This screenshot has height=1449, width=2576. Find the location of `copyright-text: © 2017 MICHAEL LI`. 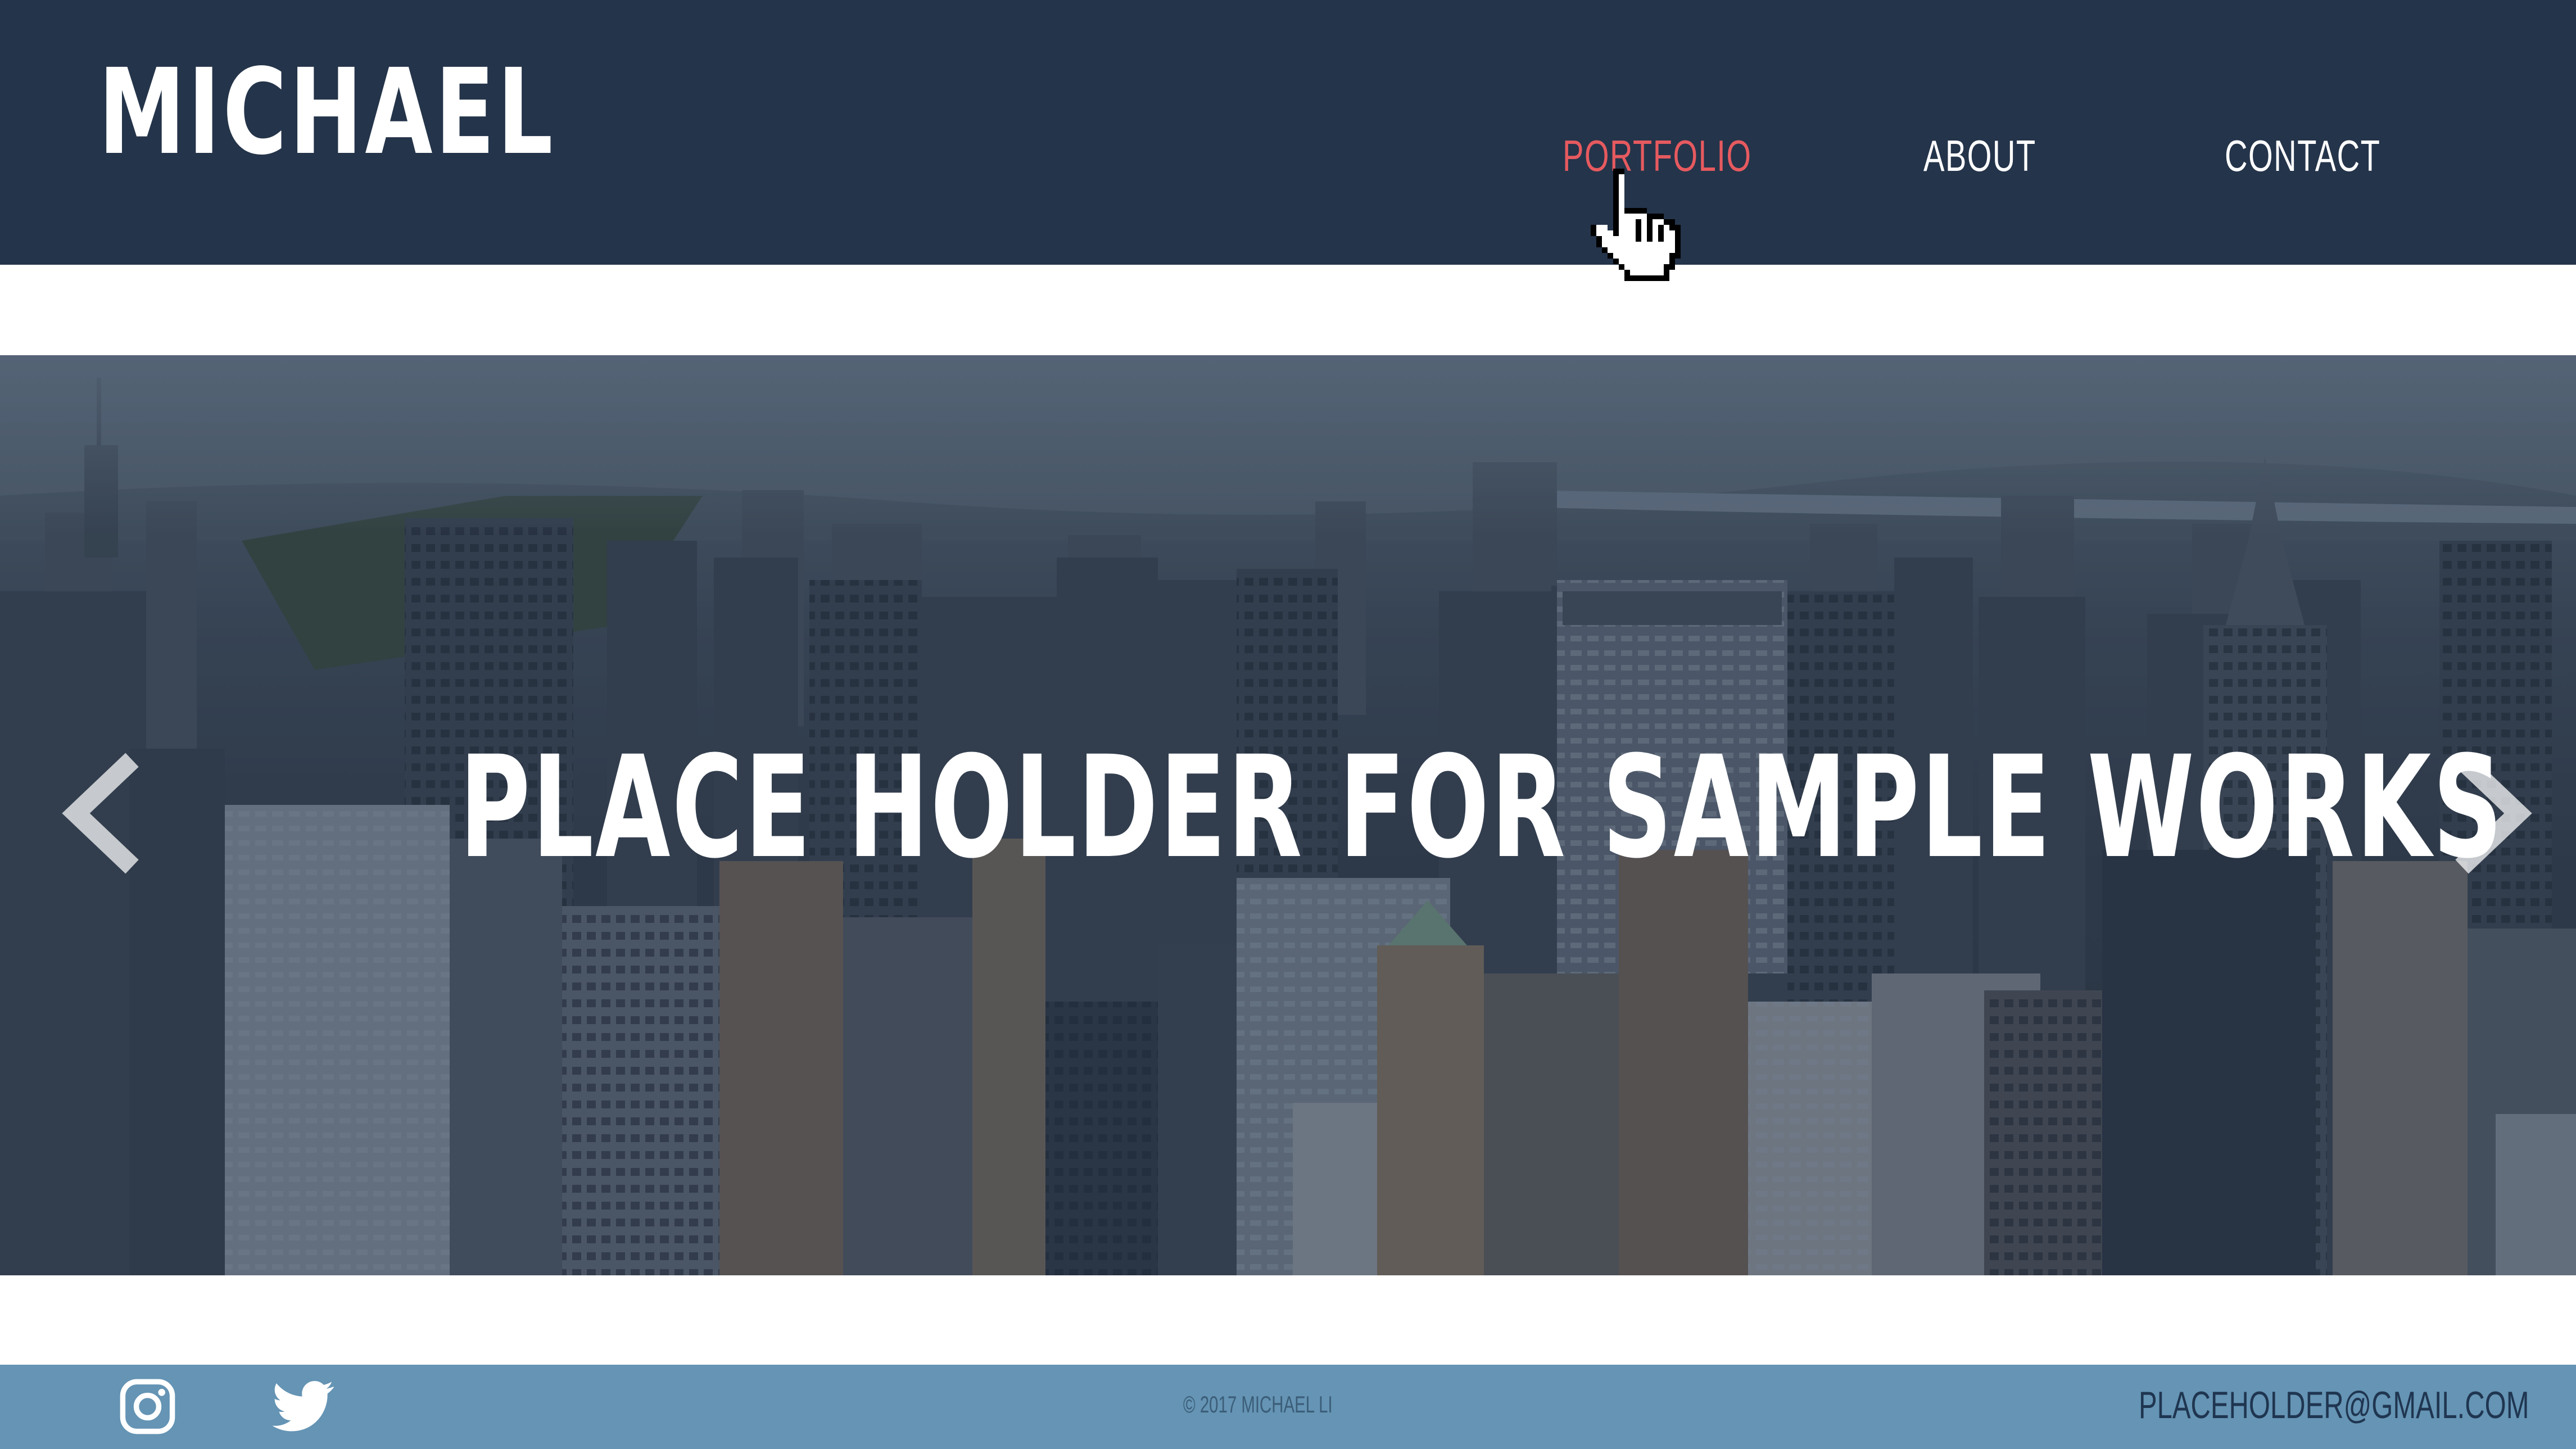

copyright-text: © 2017 MICHAEL LI is located at coordinates (1258, 1404).